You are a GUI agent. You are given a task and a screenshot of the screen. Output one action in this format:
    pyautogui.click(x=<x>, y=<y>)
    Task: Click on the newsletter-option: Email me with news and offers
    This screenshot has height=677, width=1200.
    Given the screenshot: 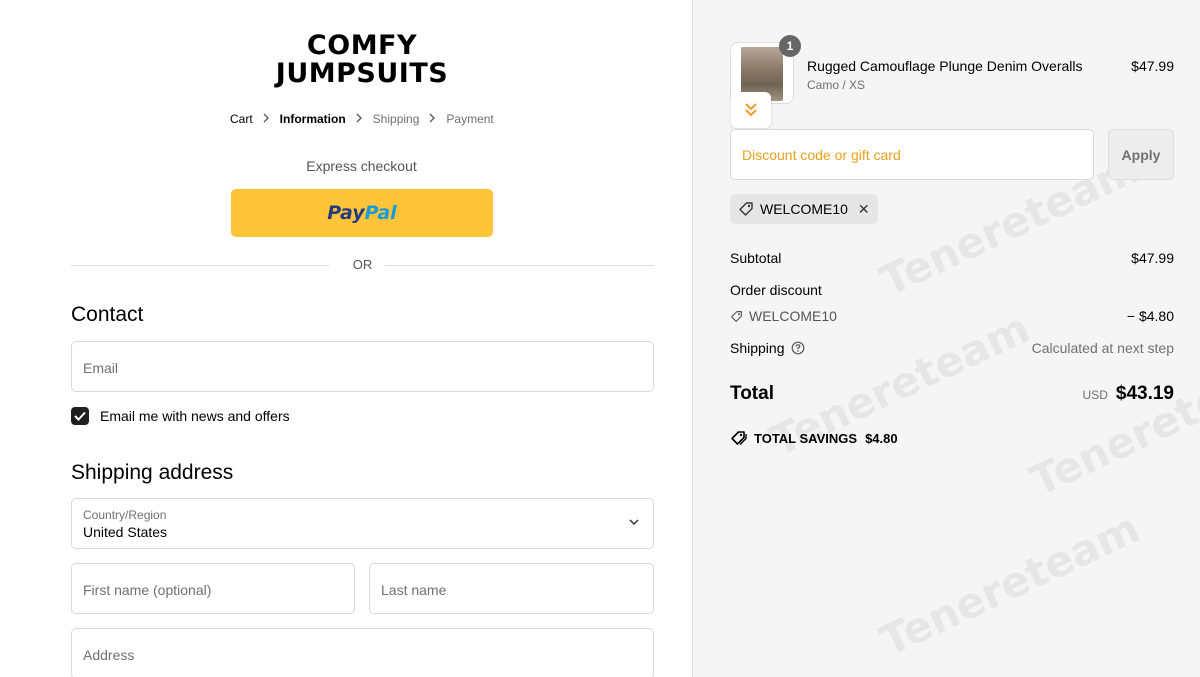 What is the action you would take?
    pyautogui.click(x=180, y=416)
    